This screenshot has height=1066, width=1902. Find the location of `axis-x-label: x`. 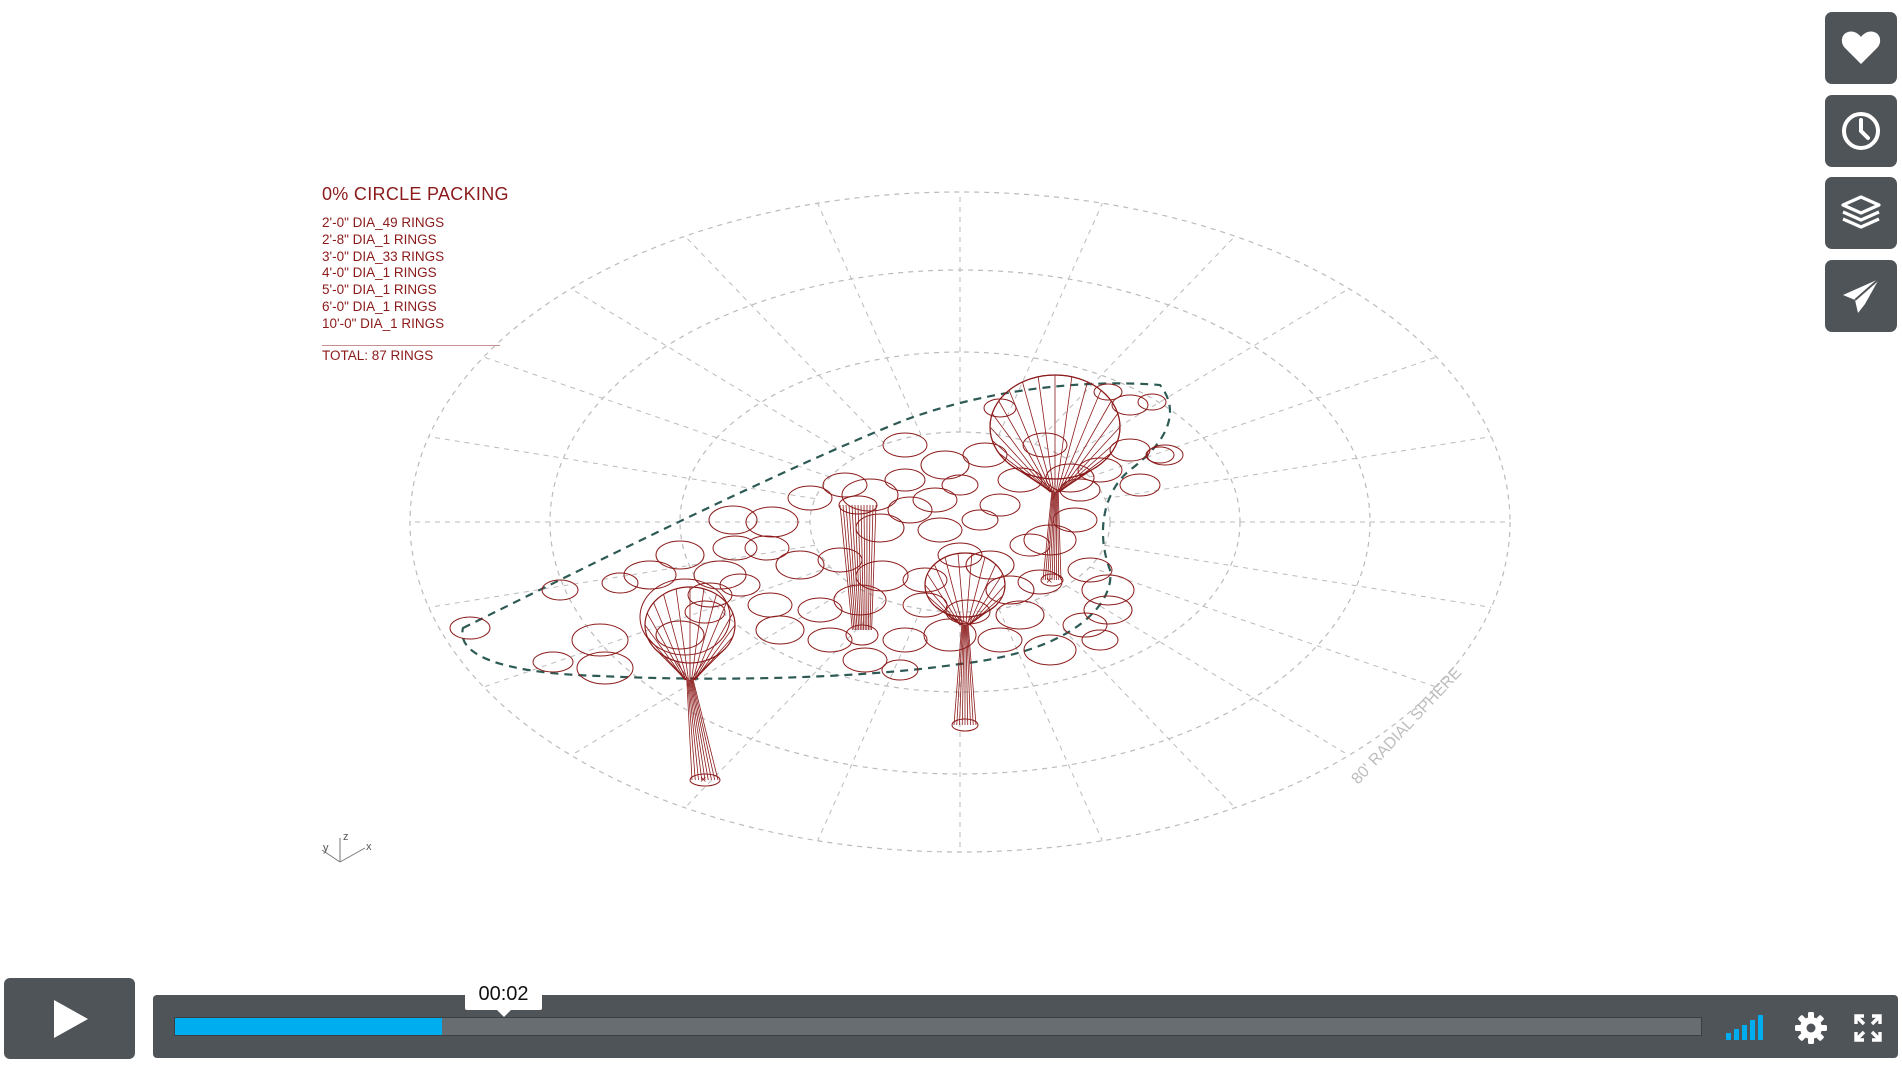

axis-x-label: x is located at coordinates (369, 847).